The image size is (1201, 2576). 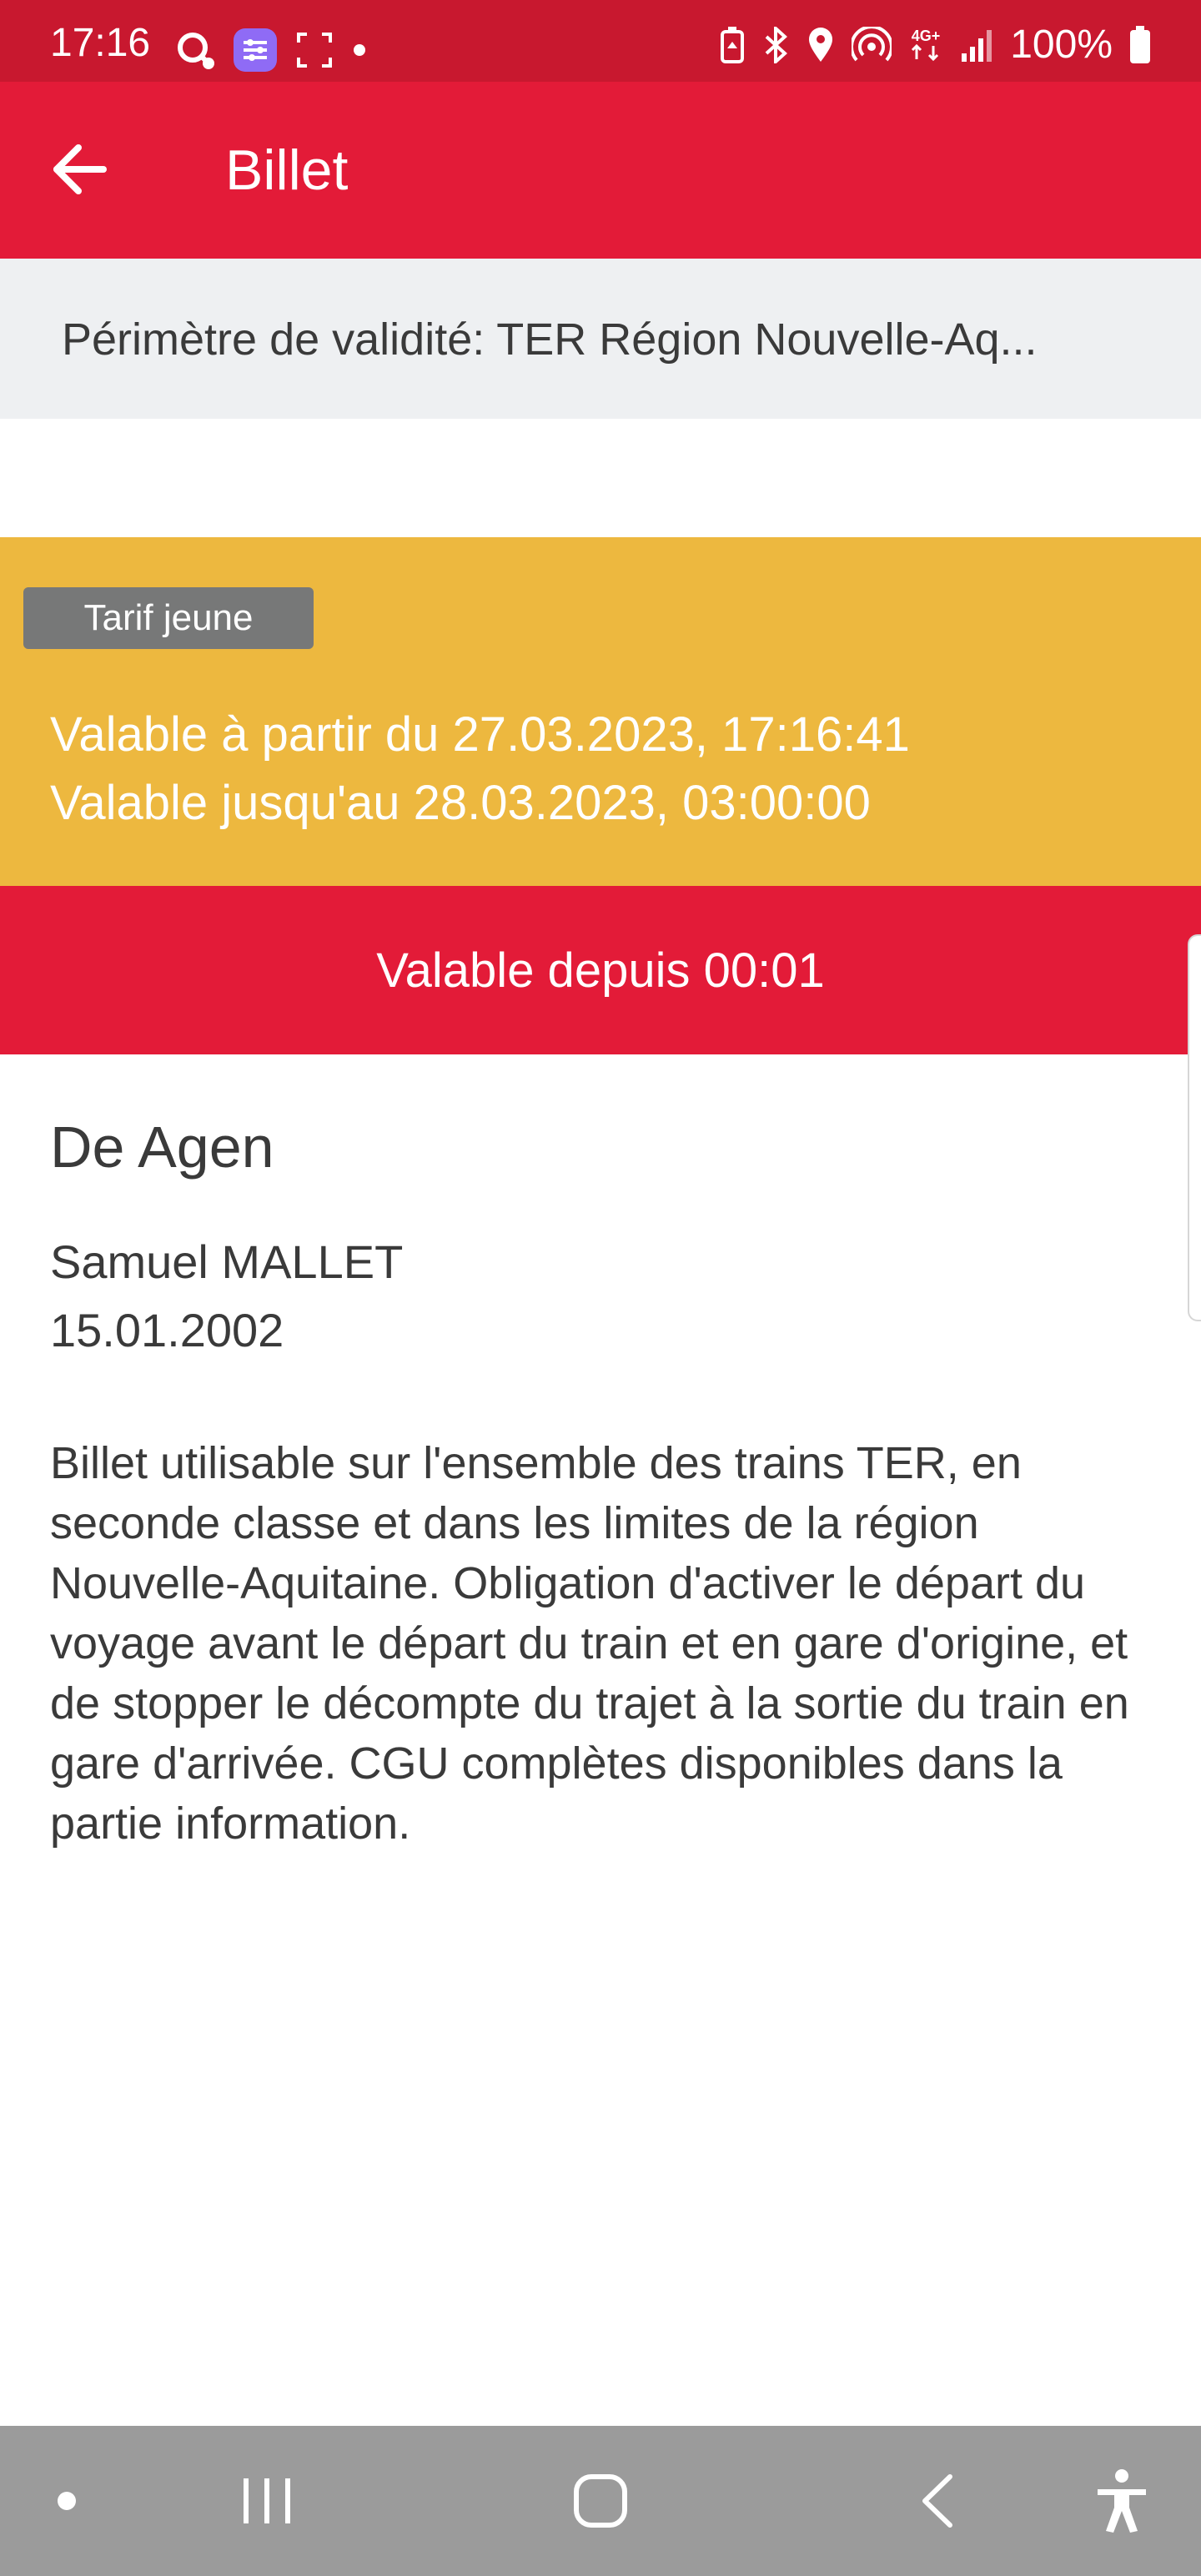 I want to click on status-left-icons, so click(x=271, y=50).